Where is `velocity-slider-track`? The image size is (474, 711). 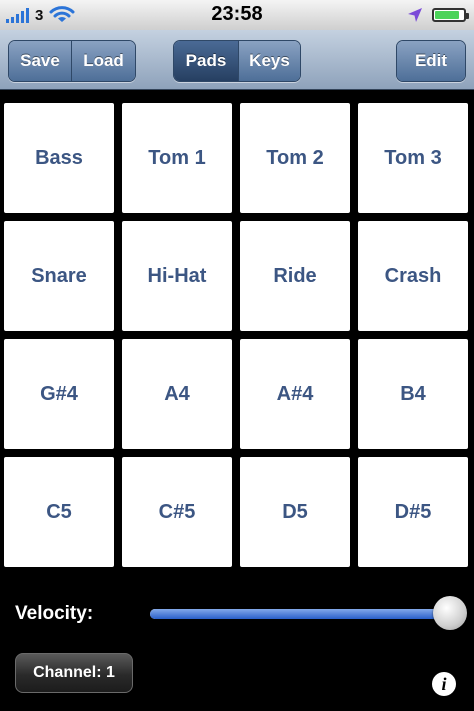 velocity-slider-track is located at coordinates (305, 614).